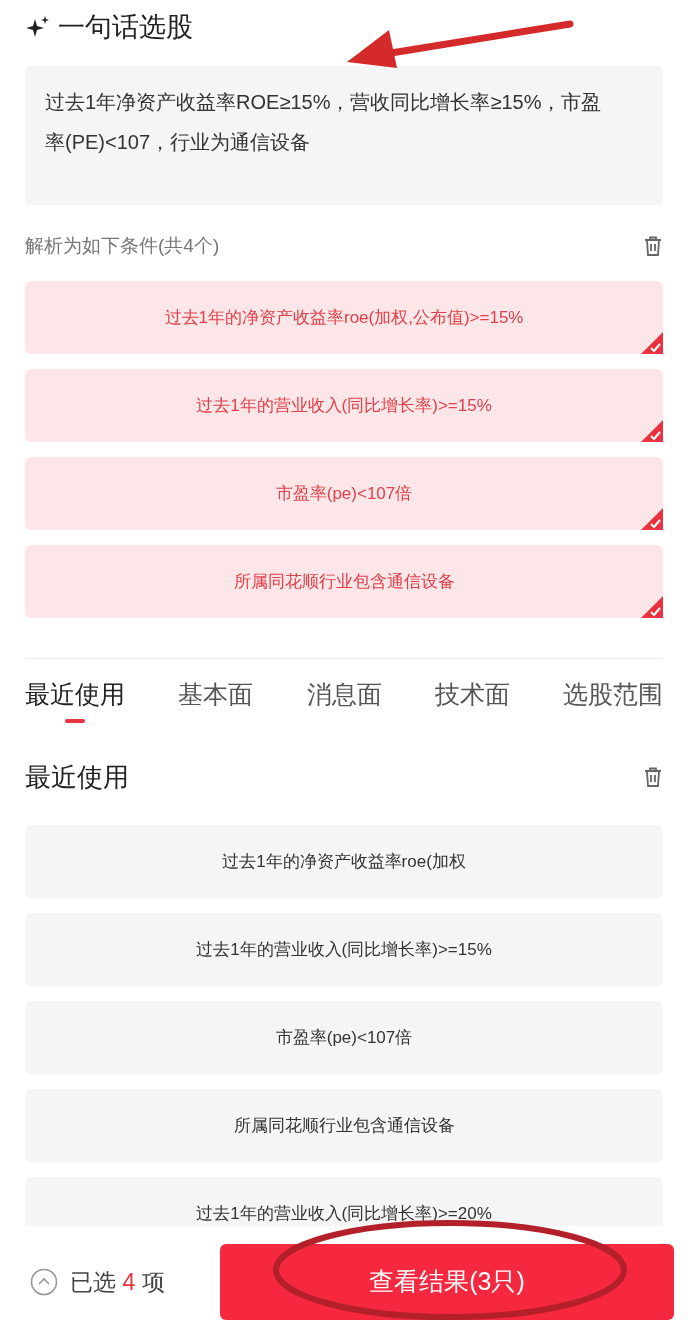 This screenshot has height=1322, width=688. I want to click on condition-card: 所属同花顺行业包含通信设备, so click(344, 581).